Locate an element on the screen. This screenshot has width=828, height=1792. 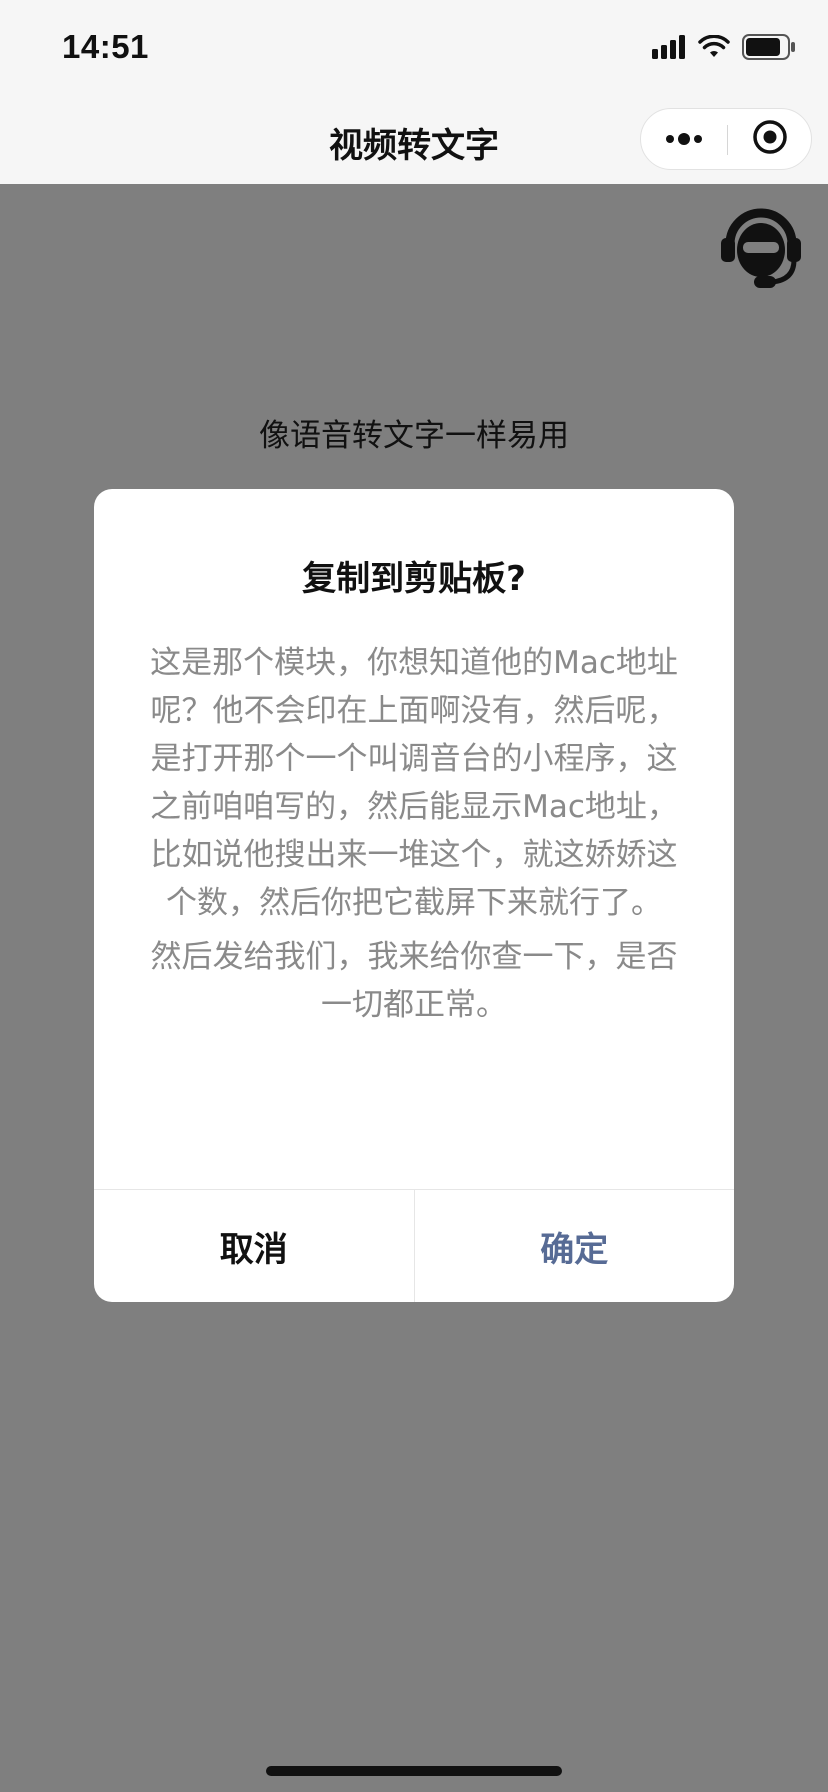
more-icon is located at coordinates (684, 139).